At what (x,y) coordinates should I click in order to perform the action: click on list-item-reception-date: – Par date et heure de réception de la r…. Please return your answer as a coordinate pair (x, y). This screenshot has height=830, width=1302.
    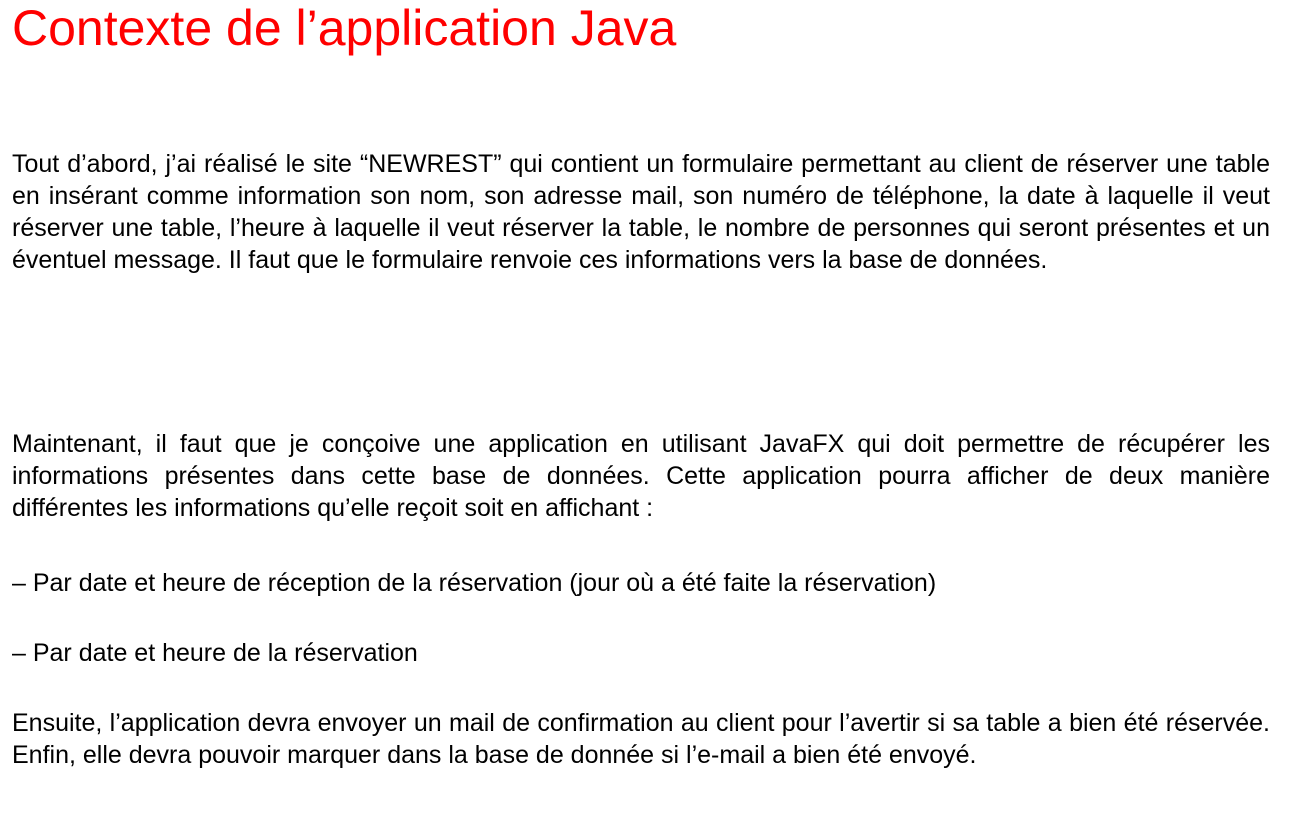
    Looking at the image, I should click on (474, 583).